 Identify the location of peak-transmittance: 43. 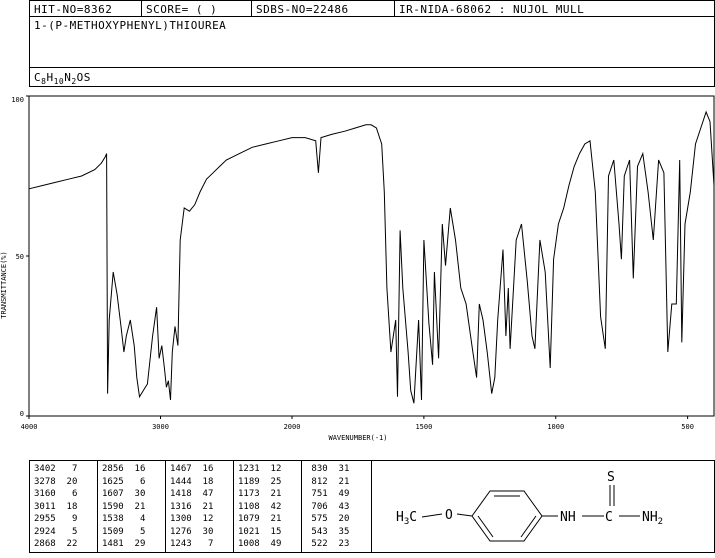
(338, 506).